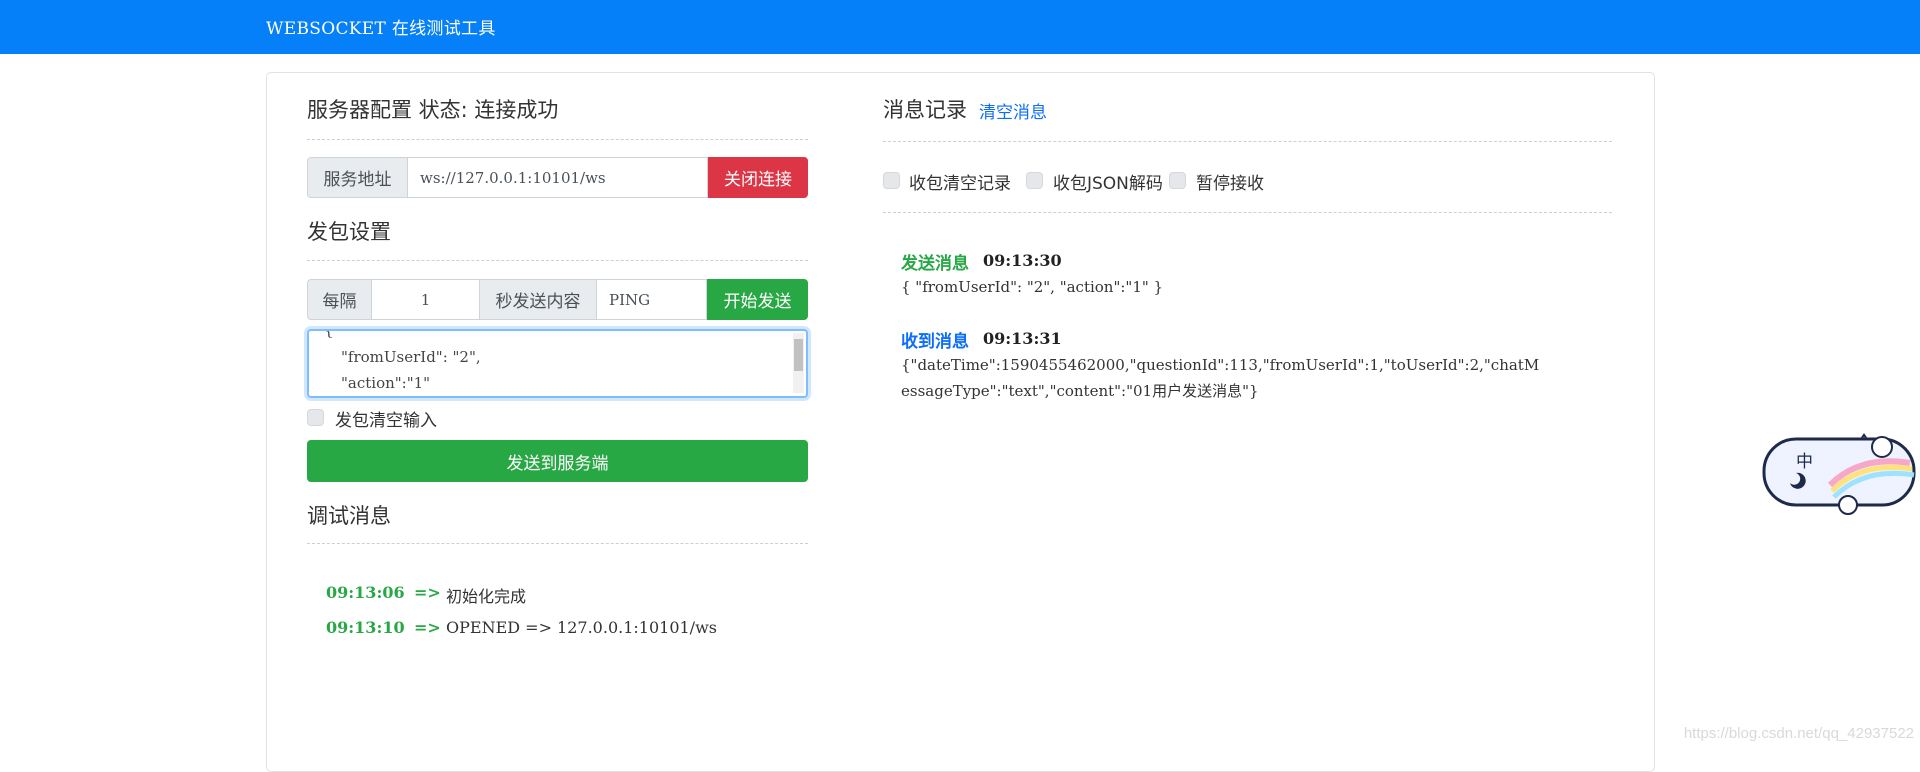  Describe the element at coordinates (1798, 733) in the screenshot. I see `watermark: https://blog.csdn.net/qq_42937522` at that location.